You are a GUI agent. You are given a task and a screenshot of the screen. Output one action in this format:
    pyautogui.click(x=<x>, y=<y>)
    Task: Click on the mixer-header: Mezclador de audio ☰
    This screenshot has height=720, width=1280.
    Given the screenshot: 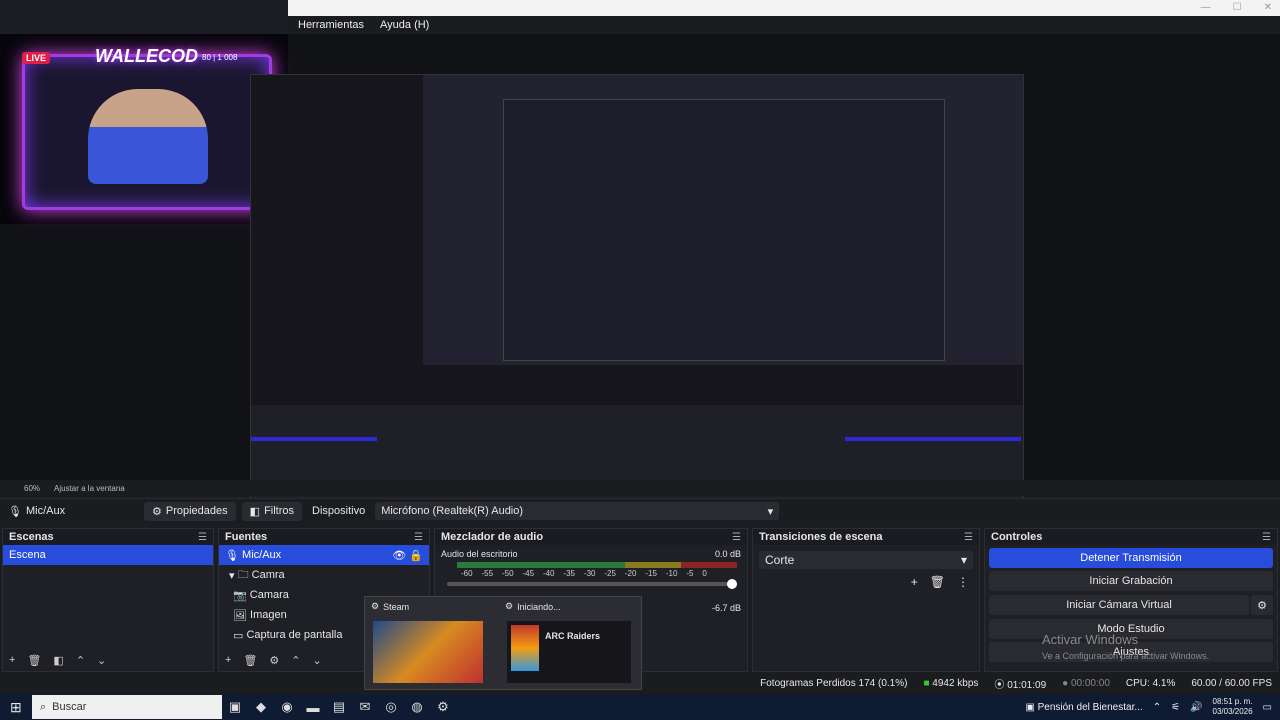 What is the action you would take?
    pyautogui.click(x=591, y=537)
    